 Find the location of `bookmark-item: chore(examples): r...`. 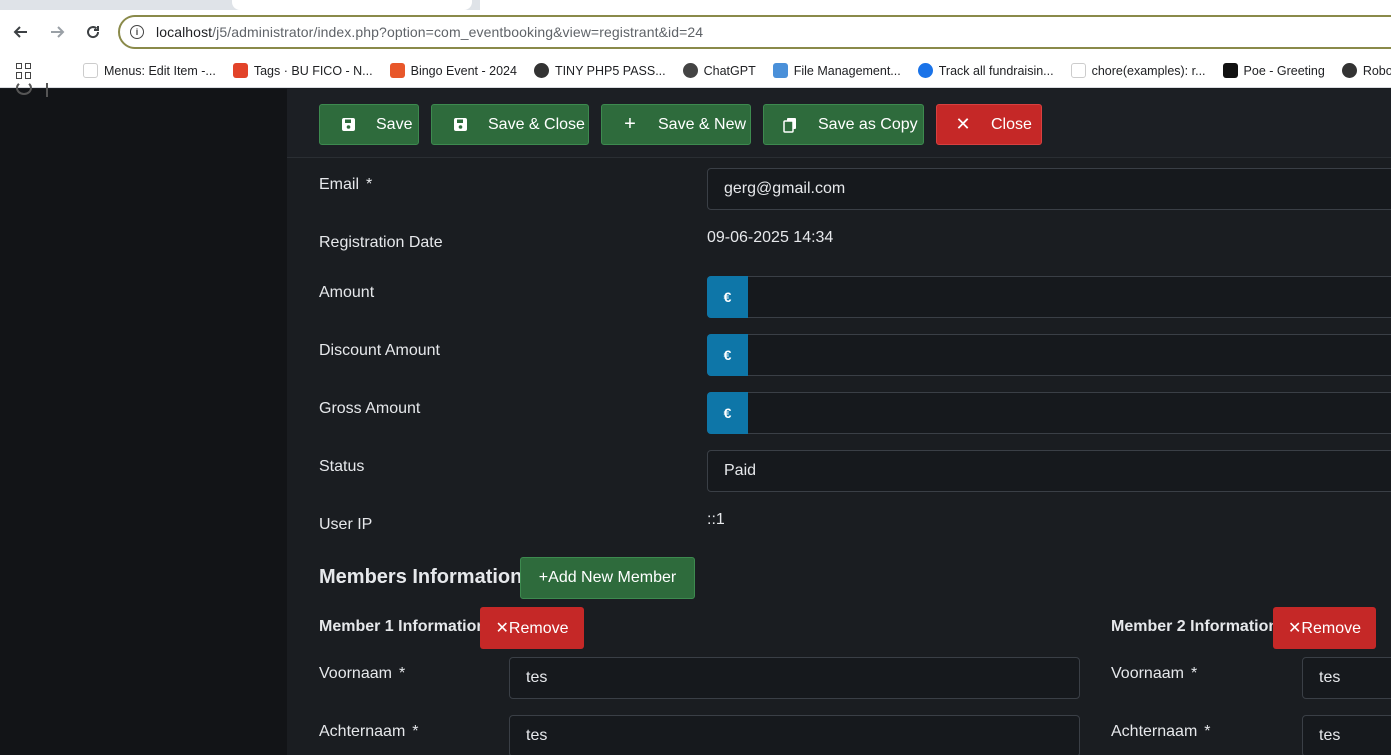

bookmark-item: chore(examples): r... is located at coordinates (1138, 70).